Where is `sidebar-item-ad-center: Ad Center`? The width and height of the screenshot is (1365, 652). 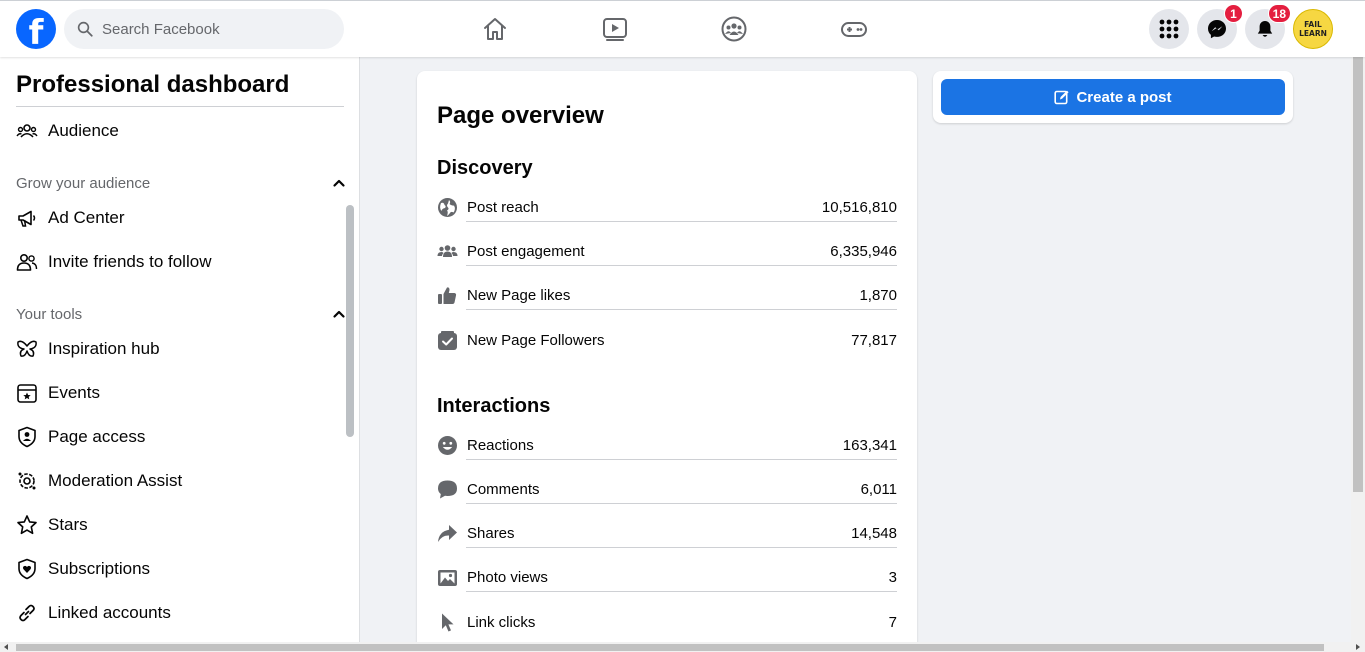 sidebar-item-ad-center: Ad Center is located at coordinates (176, 218).